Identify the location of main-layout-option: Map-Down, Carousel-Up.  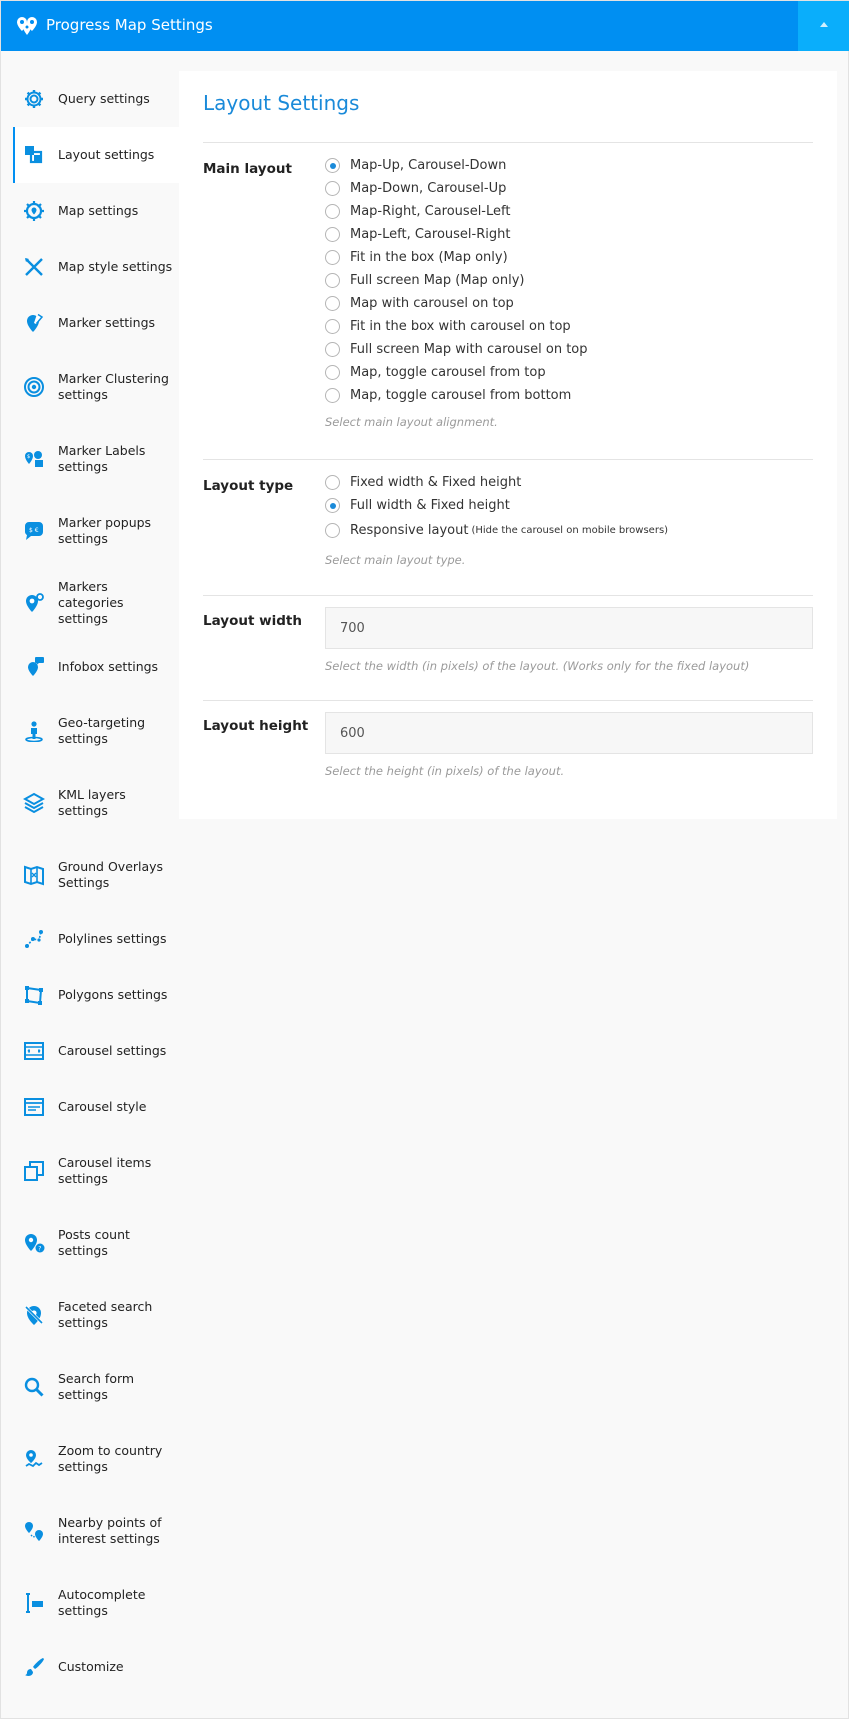
(456, 188).